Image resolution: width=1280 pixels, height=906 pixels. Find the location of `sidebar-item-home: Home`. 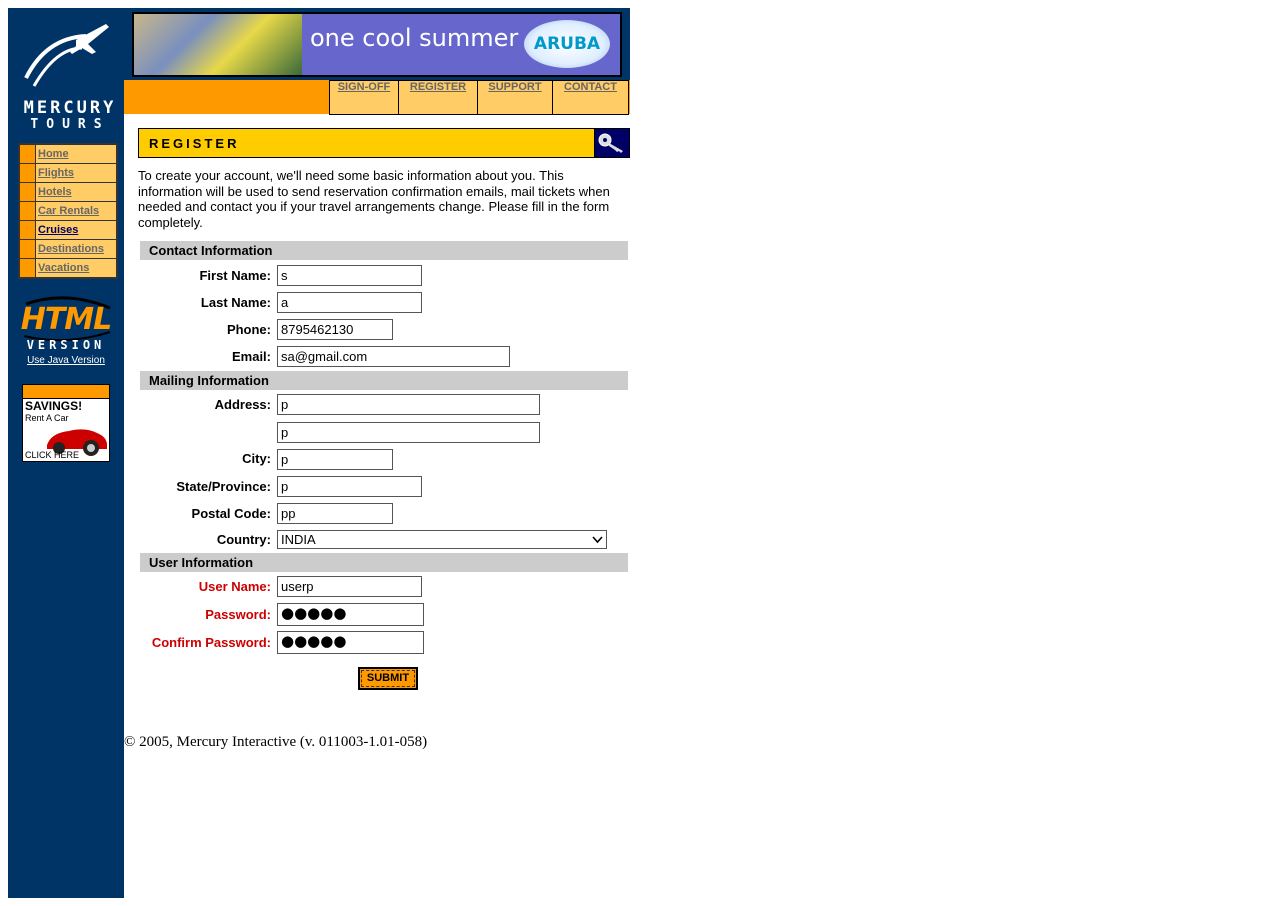

sidebar-item-home: Home is located at coordinates (68, 154).